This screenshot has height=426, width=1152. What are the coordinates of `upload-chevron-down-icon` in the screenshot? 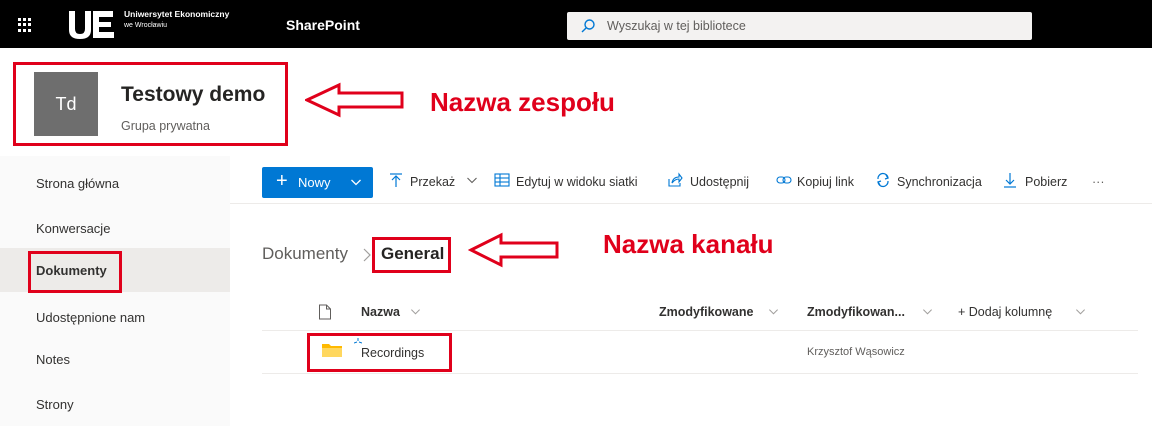 It's located at (472, 180).